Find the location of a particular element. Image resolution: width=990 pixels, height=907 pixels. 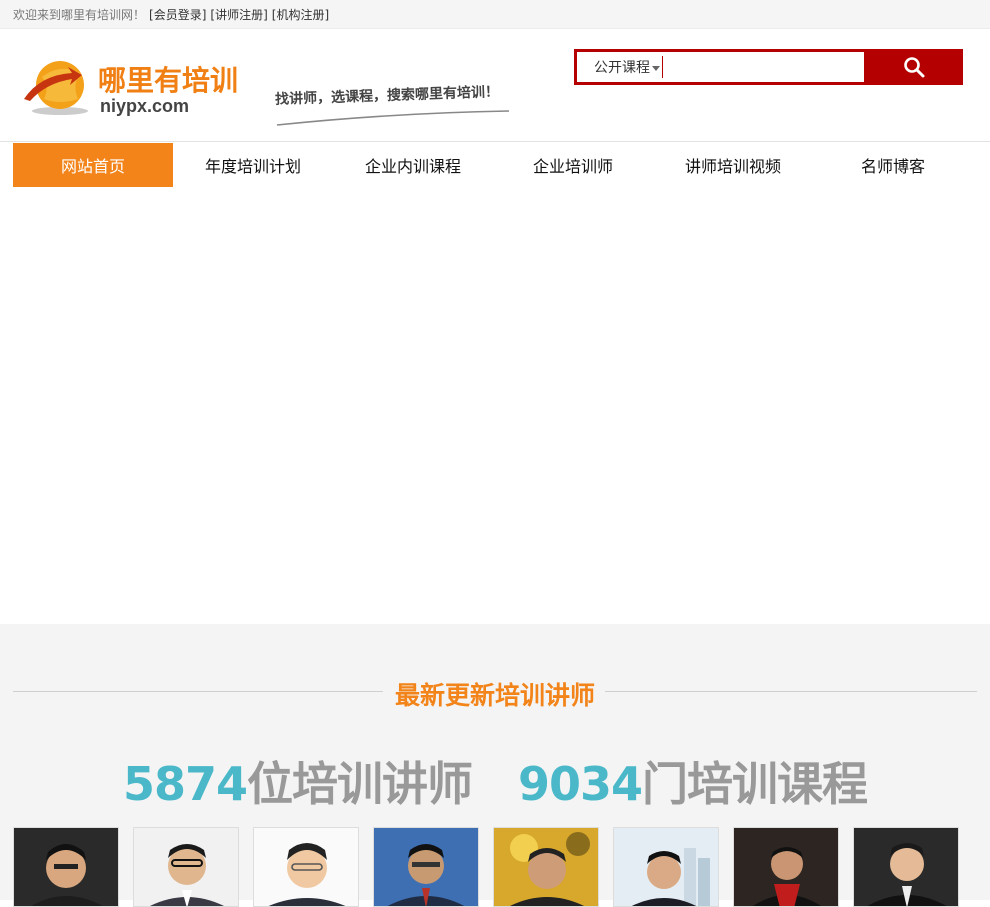

slogan-text: 找讲师，选课程，搜索哪里有培训！ is located at coordinates (387, 96).